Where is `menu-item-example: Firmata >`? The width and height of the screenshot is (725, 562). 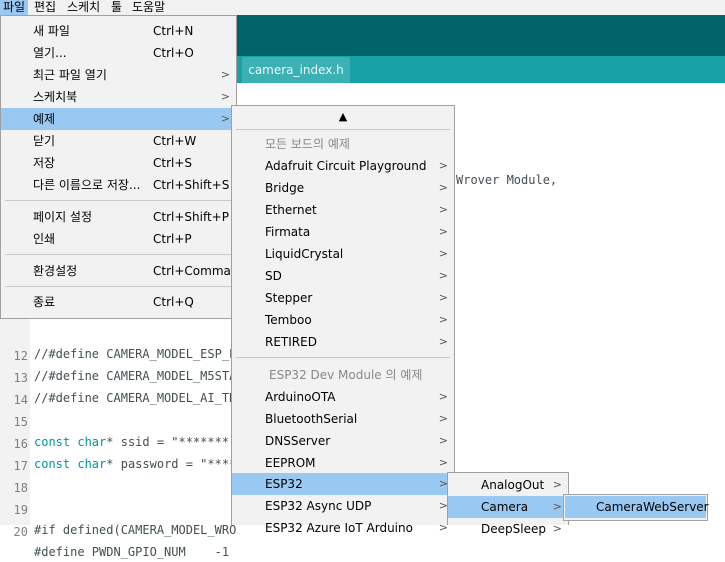
menu-item-example: Firmata > is located at coordinates (343, 232).